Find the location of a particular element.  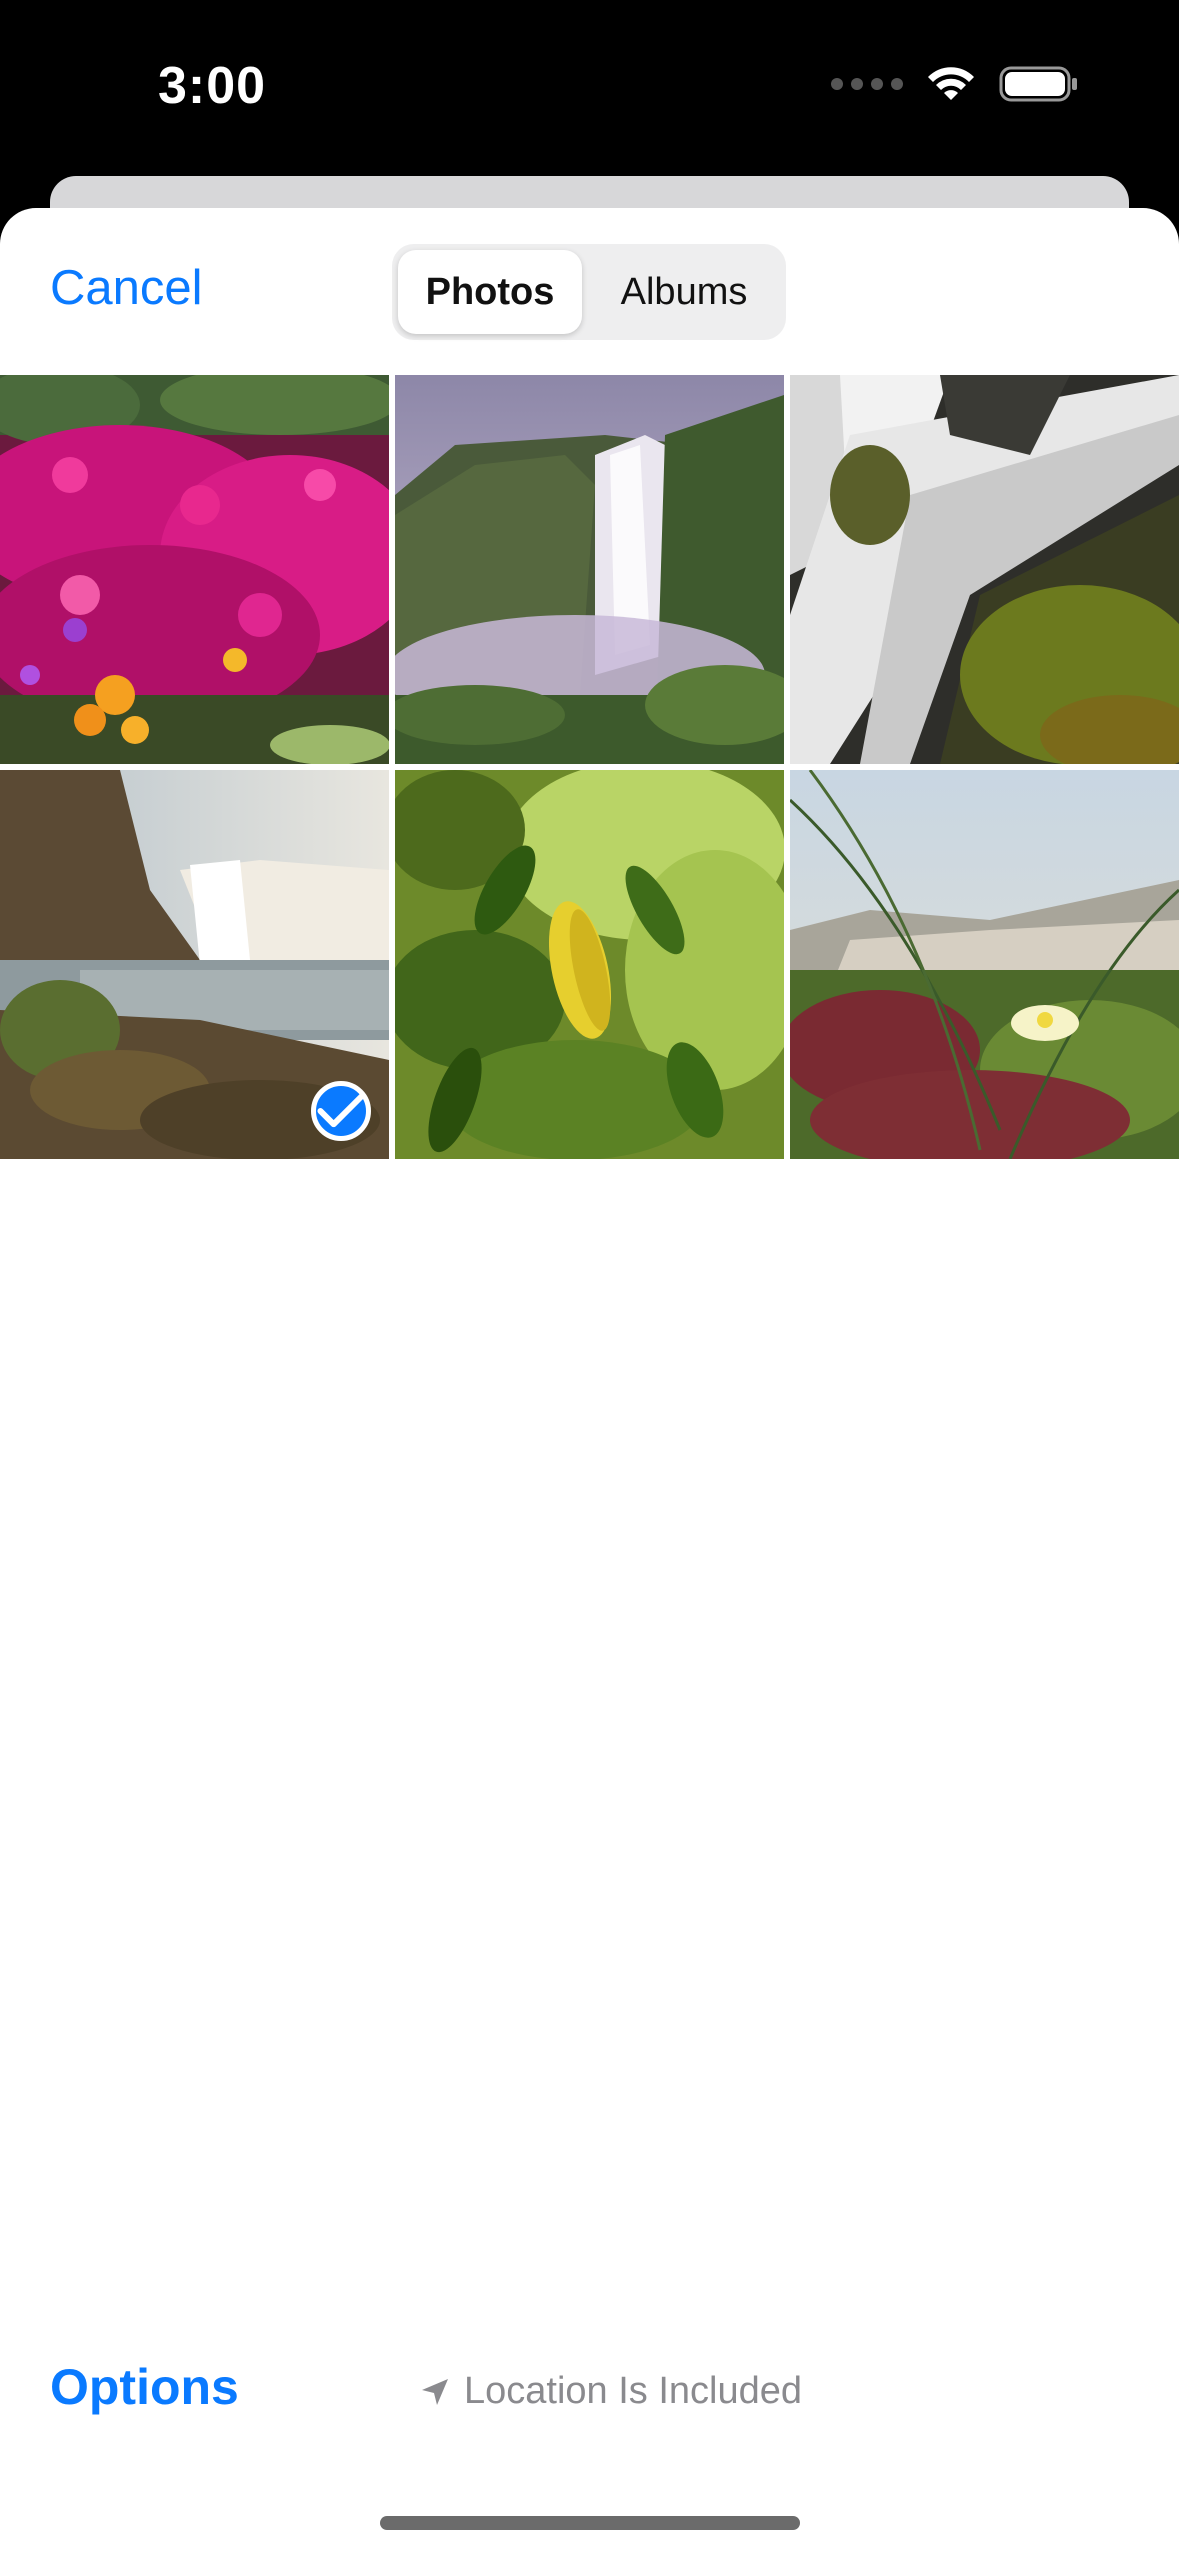

photo-thumbnail-waterfall-cliff is located at coordinates (589, 569).